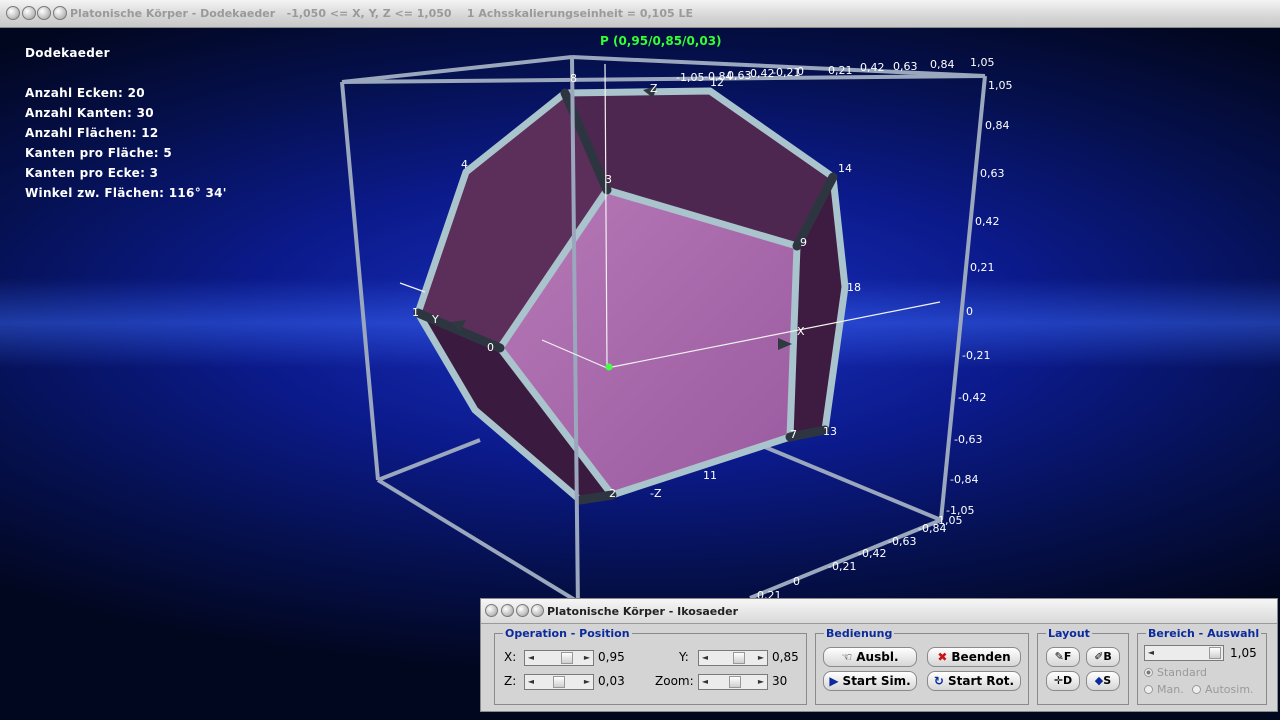  Describe the element at coordinates (801, 331) in the screenshot. I see `axis-label-x: X` at that location.